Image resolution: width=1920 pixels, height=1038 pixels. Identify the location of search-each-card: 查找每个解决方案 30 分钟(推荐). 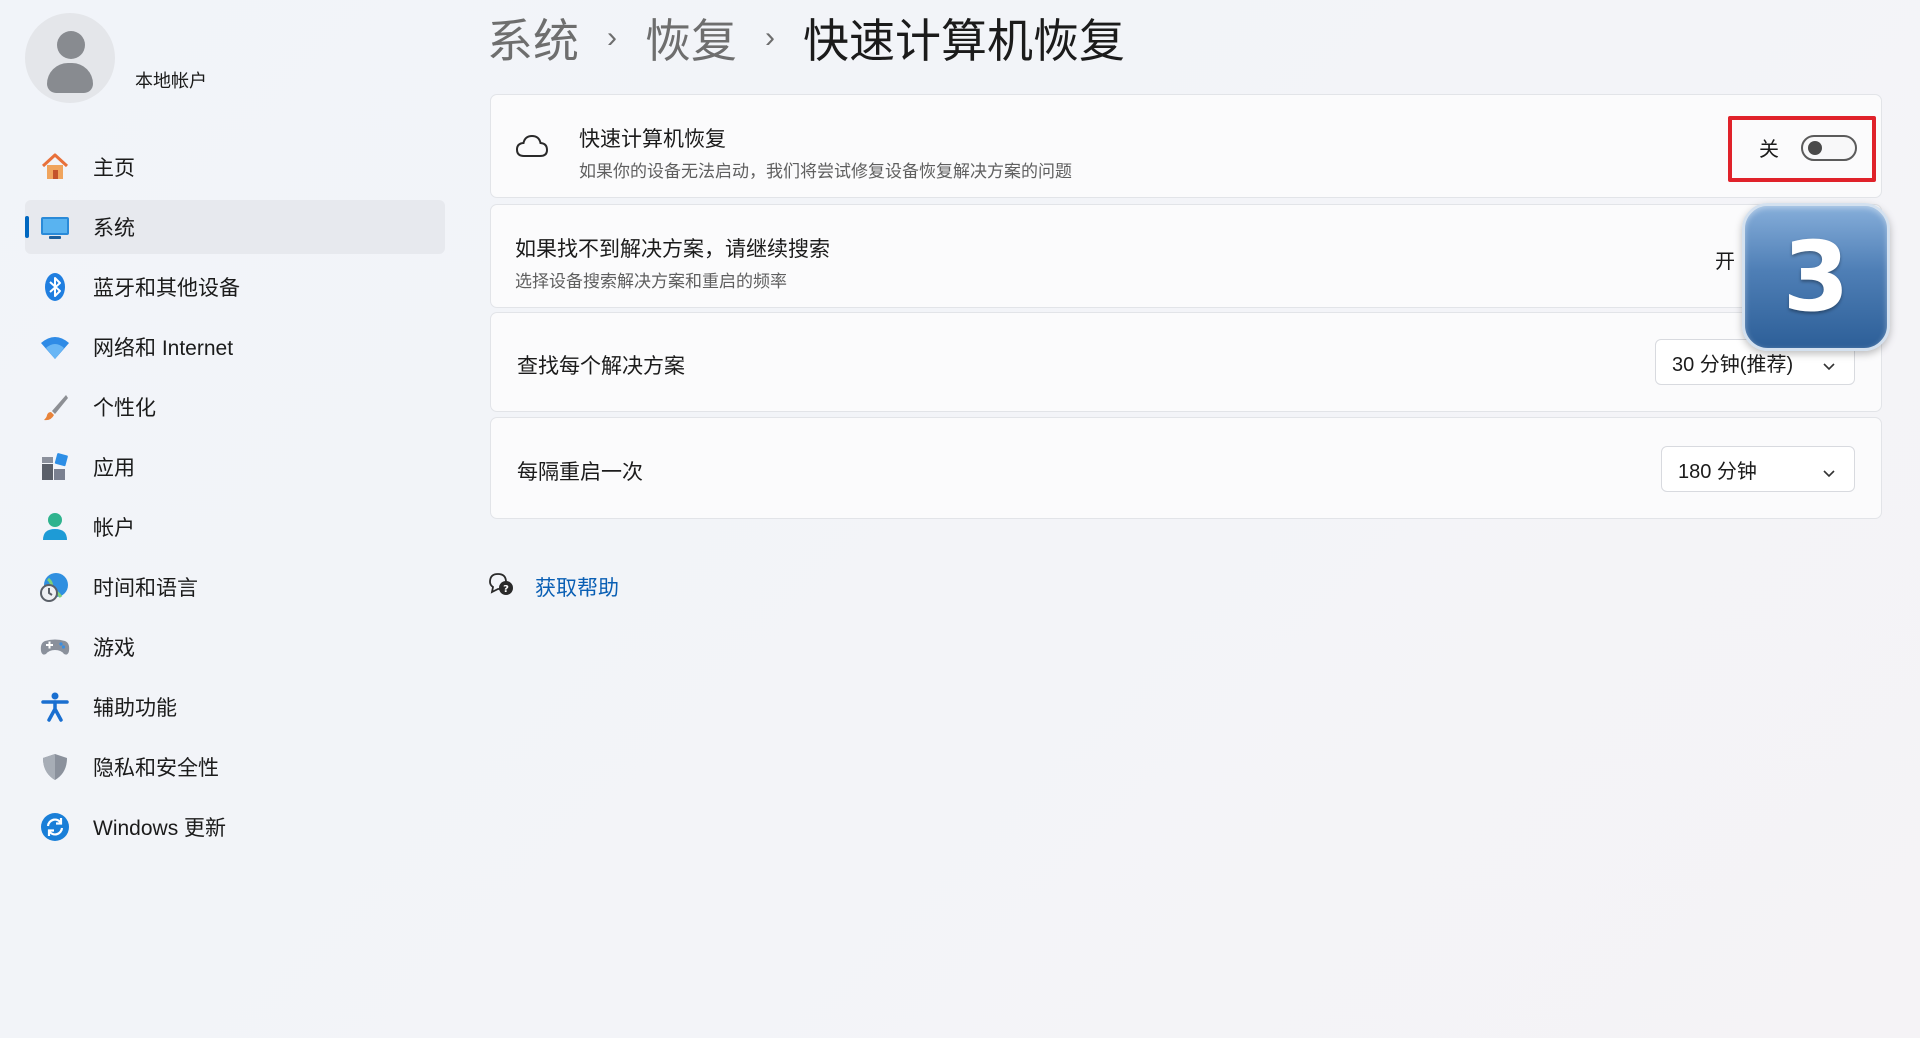
(1186, 362).